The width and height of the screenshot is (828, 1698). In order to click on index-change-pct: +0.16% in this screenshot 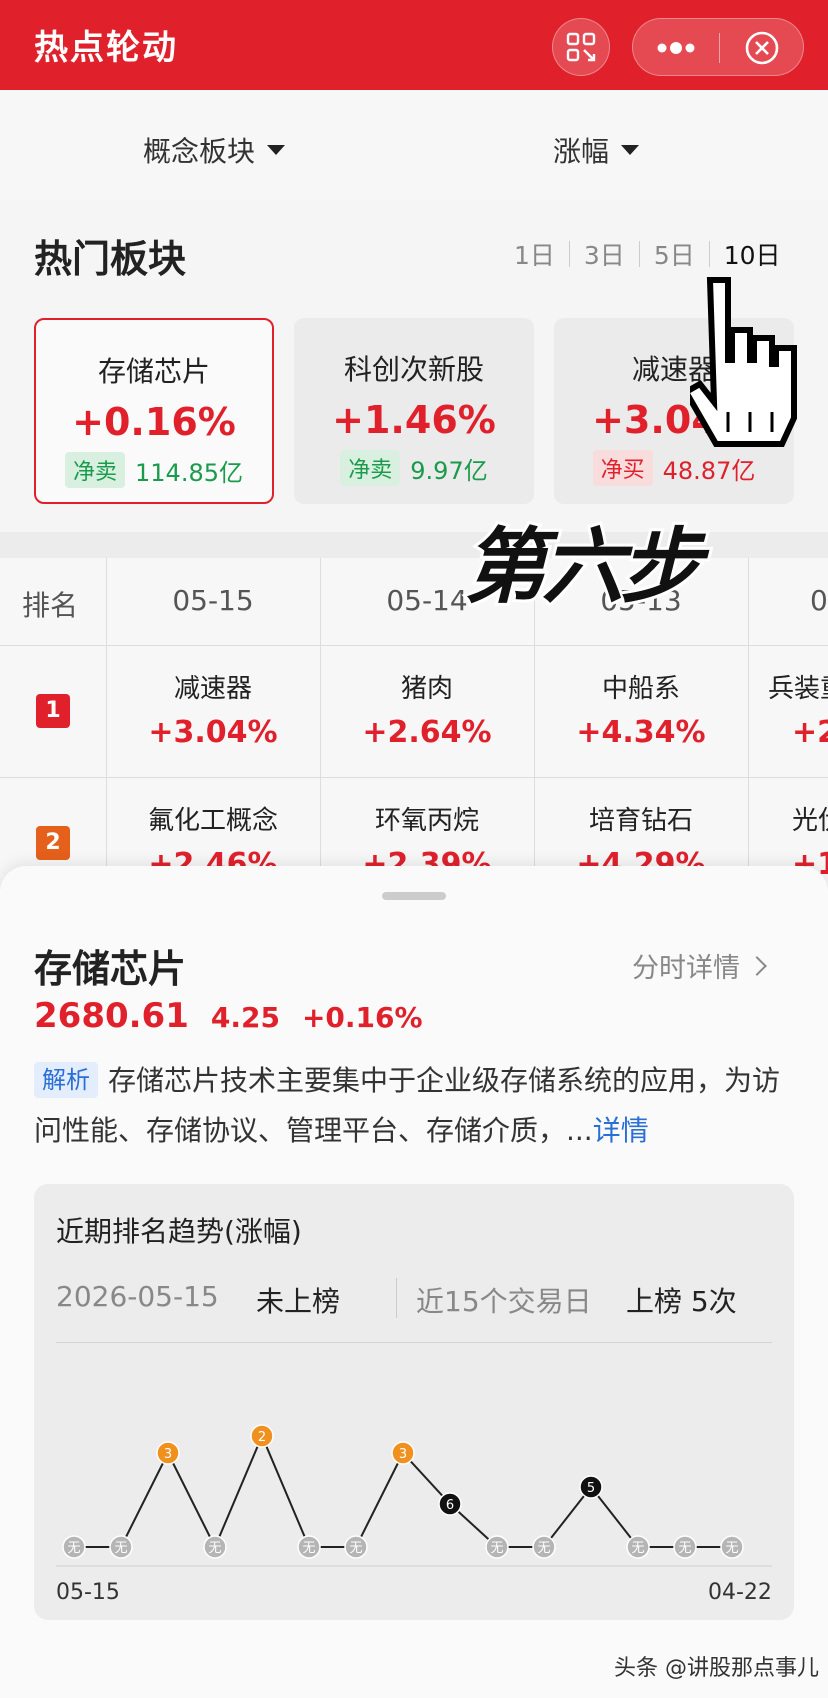, I will do `click(362, 1017)`.